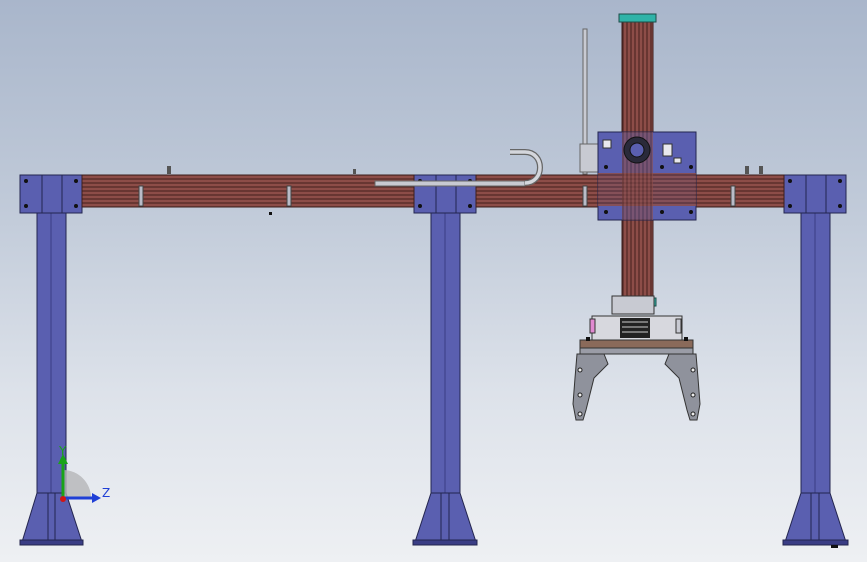 The width and height of the screenshot is (867, 562). Describe the element at coordinates (636, 358) in the screenshot. I see `gripper-assembly` at that location.